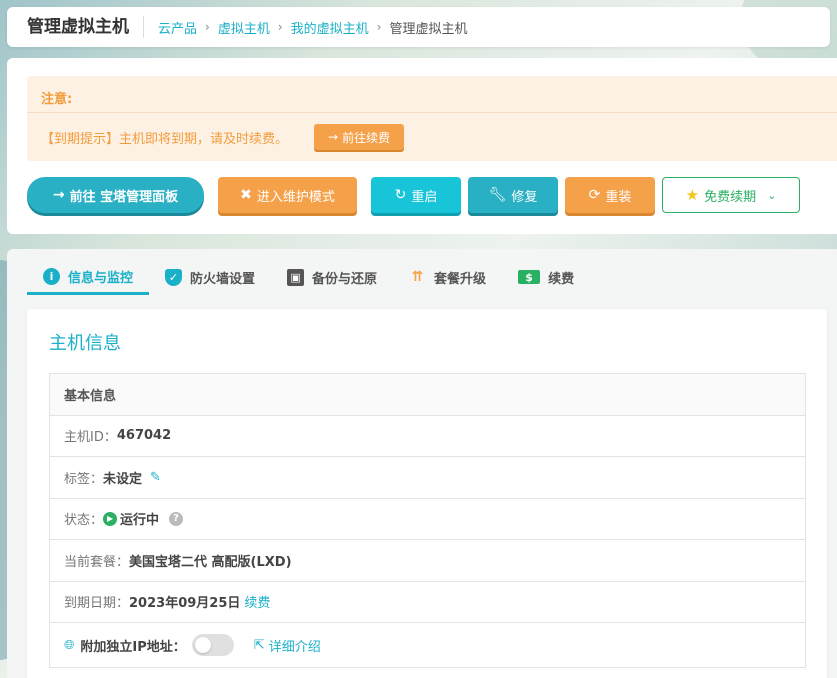  I want to click on breadcrumb-cloud-products: 云产品, so click(177, 27).